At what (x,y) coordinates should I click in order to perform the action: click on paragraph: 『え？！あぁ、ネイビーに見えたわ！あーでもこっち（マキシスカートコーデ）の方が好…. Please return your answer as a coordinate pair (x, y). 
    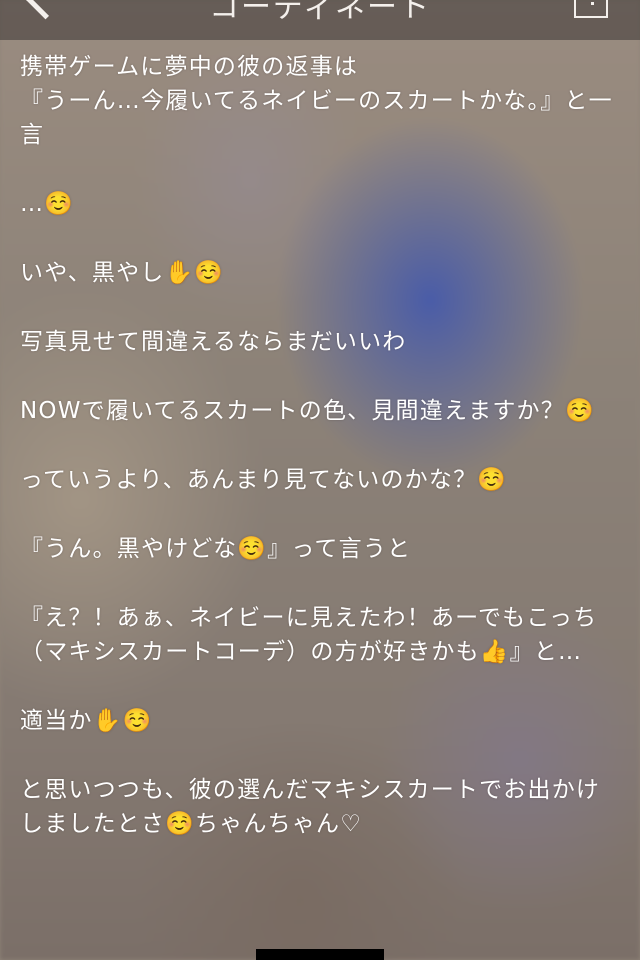
    Looking at the image, I should click on (309, 635).